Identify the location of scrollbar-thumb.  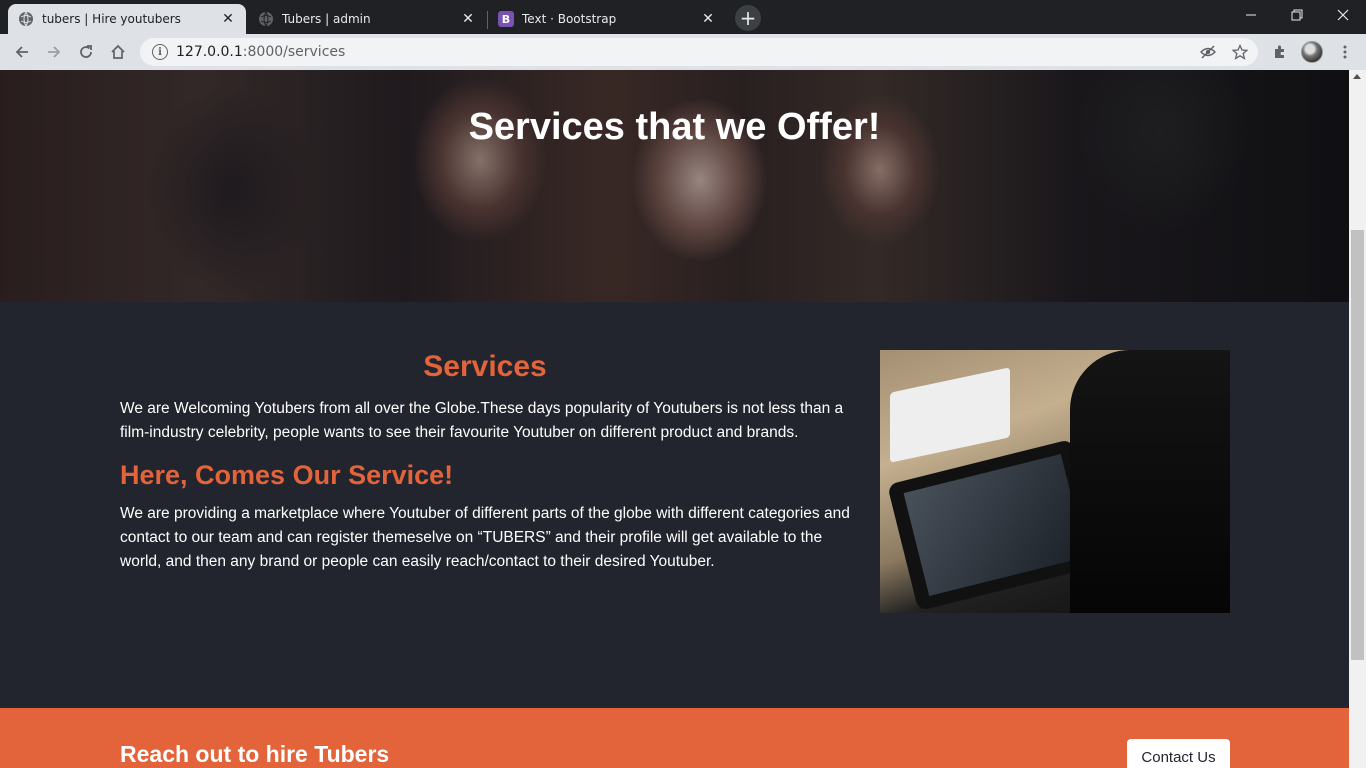
(1357, 445).